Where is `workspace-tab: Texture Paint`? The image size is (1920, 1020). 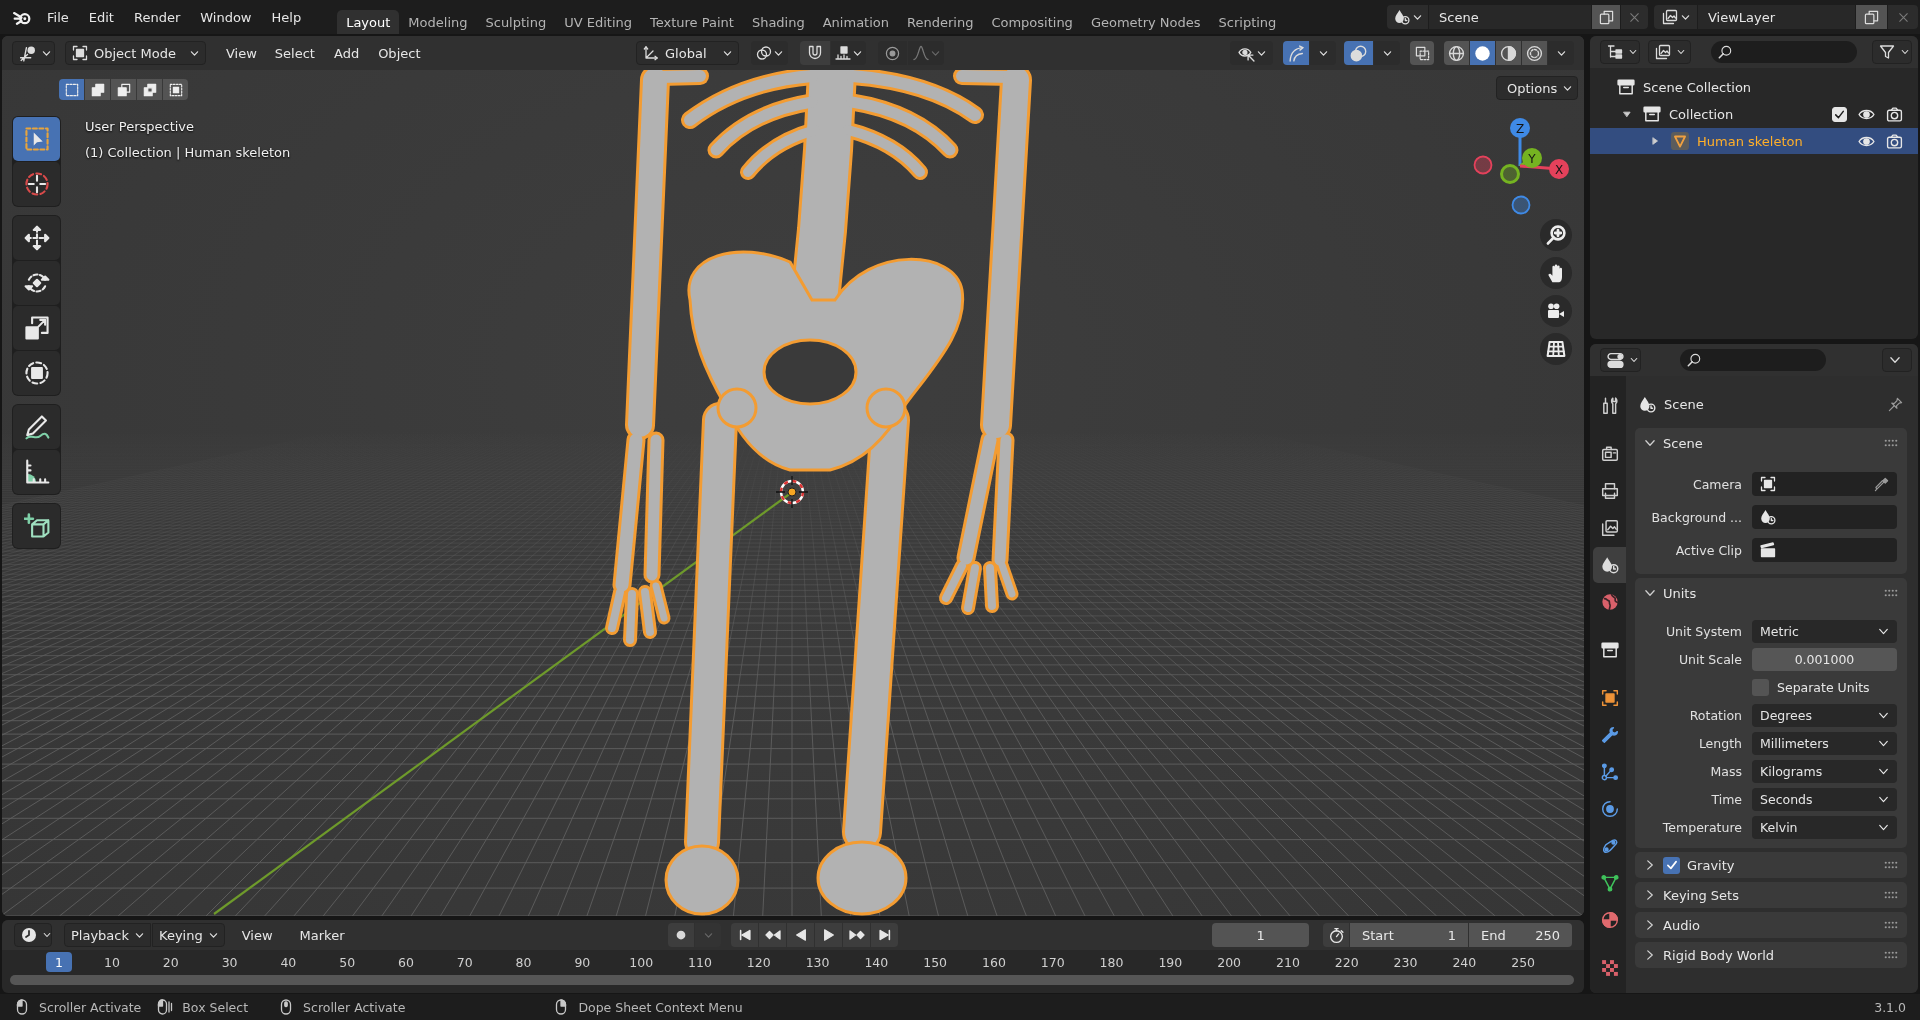 workspace-tab: Texture Paint is located at coordinates (692, 22).